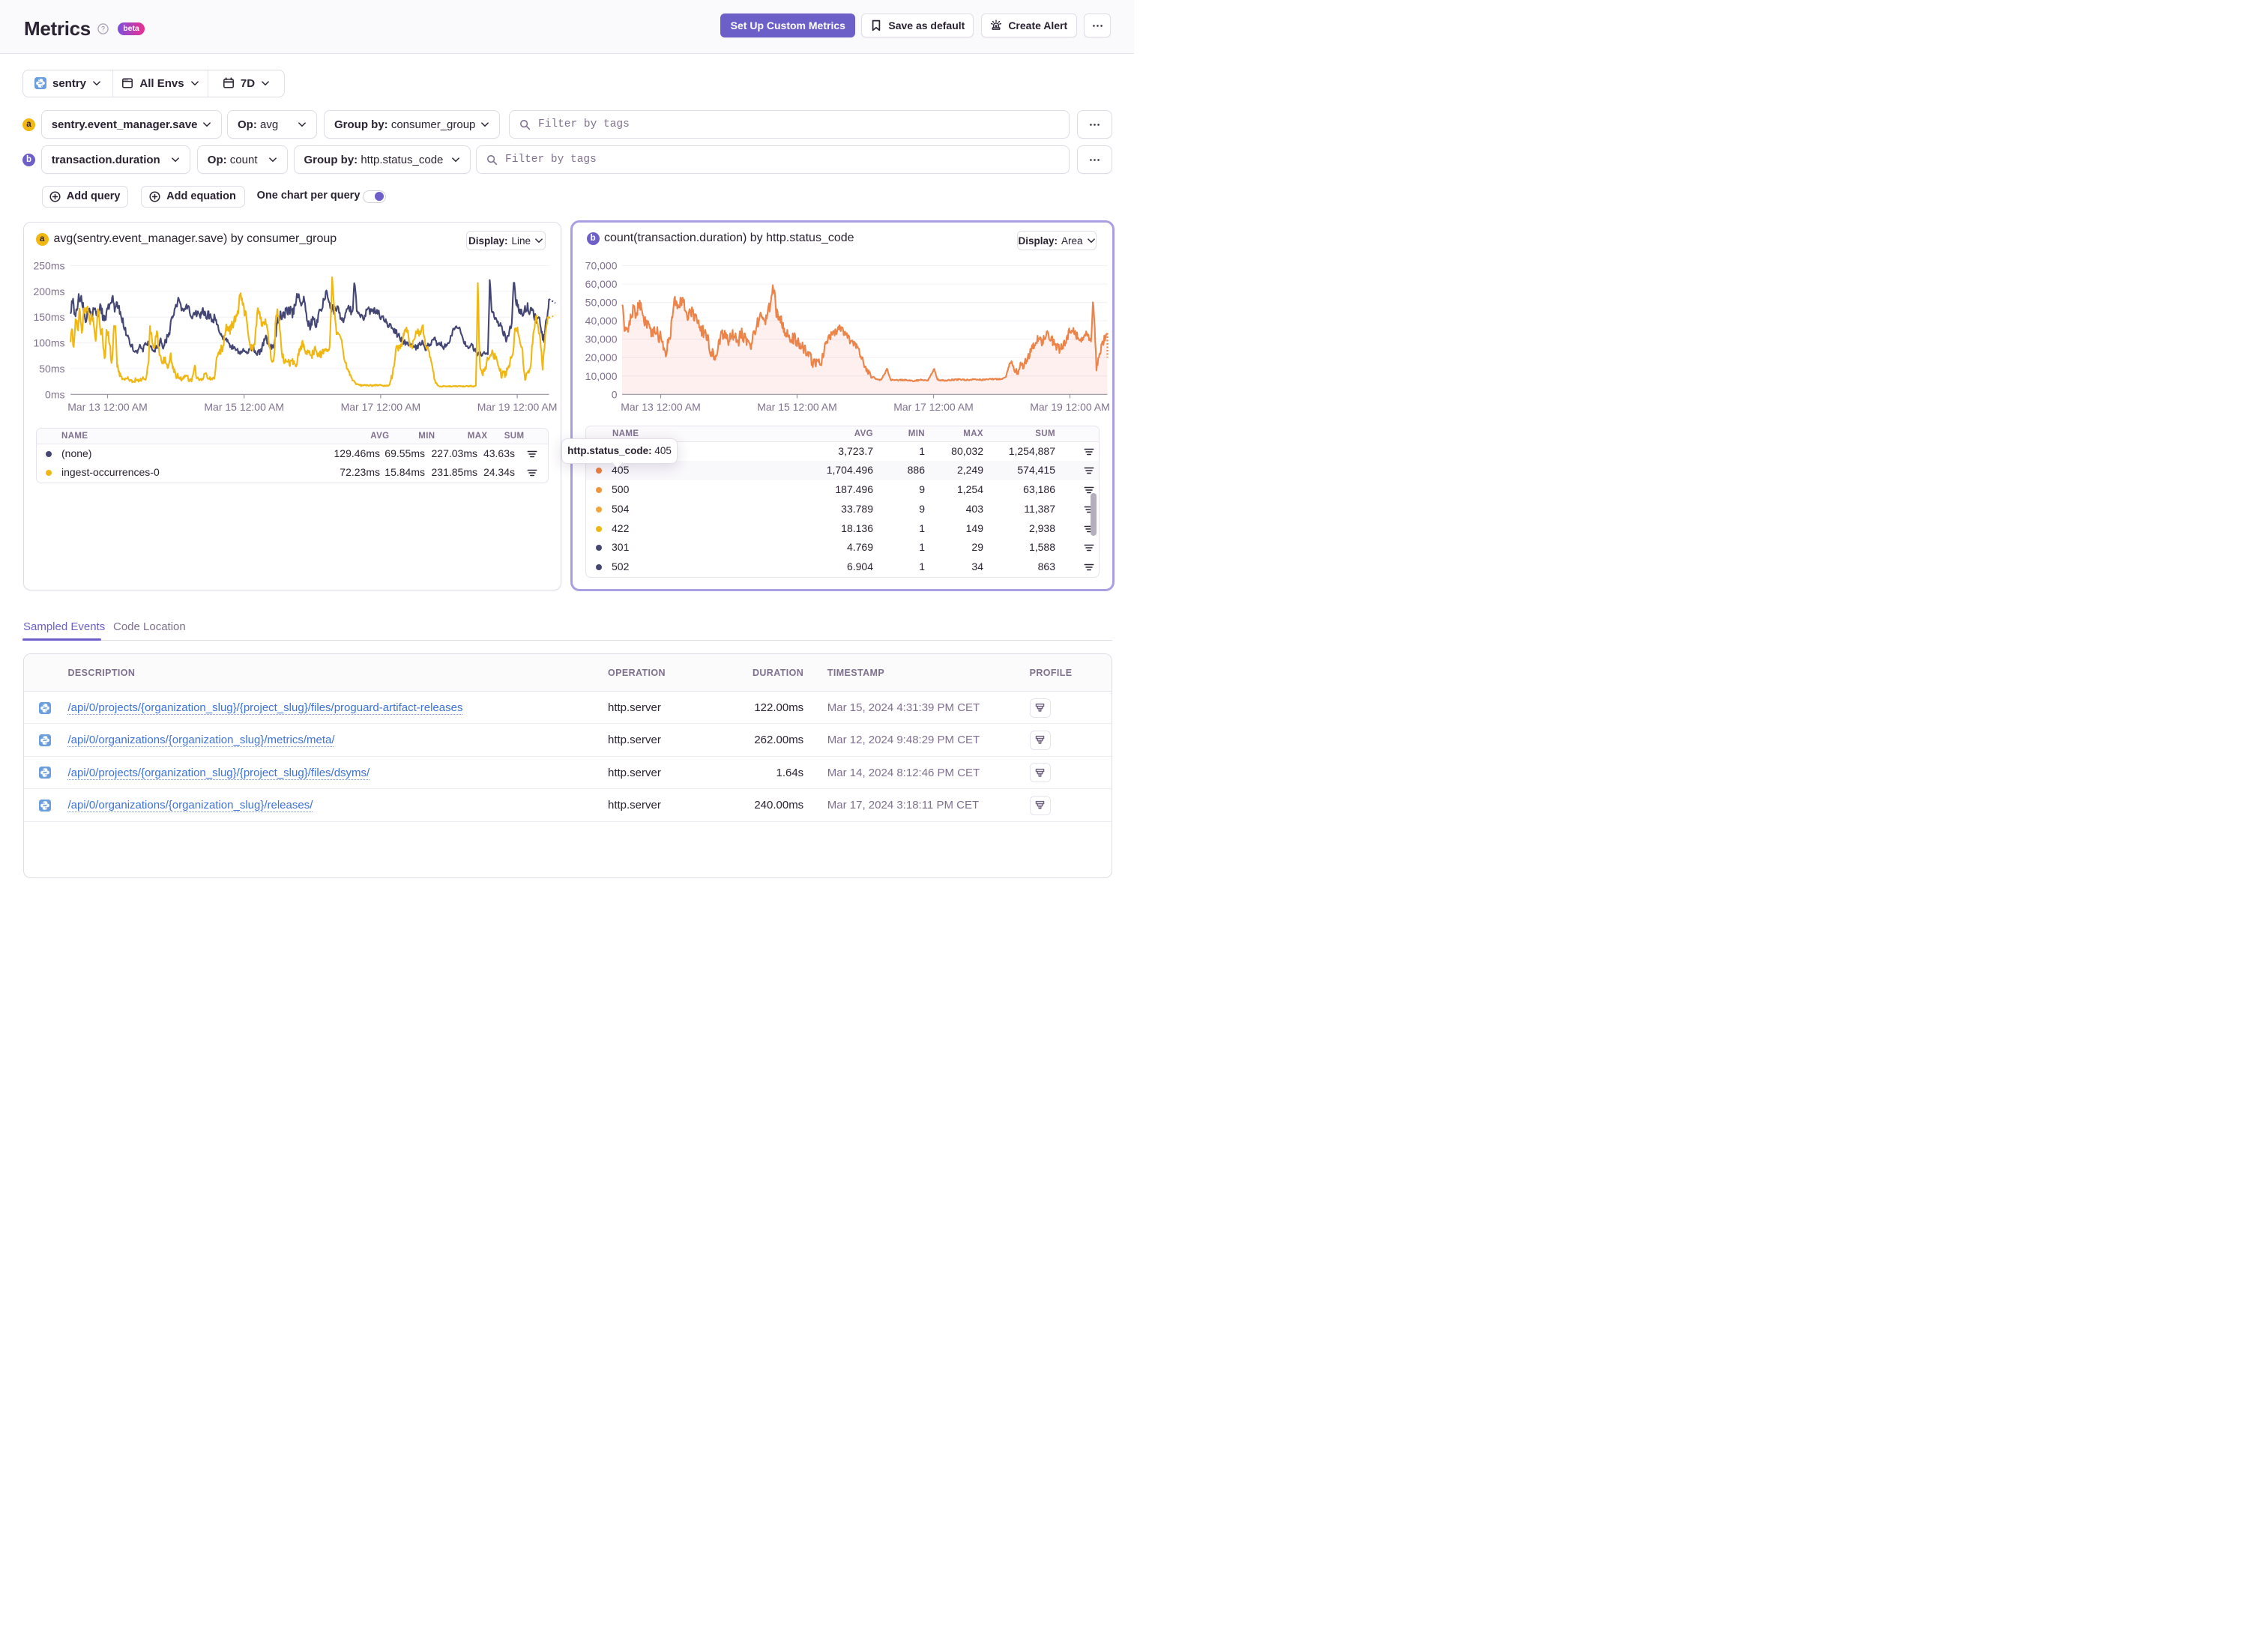  Describe the element at coordinates (601, 376) in the screenshot. I see `svg-text: 10,000` at that location.